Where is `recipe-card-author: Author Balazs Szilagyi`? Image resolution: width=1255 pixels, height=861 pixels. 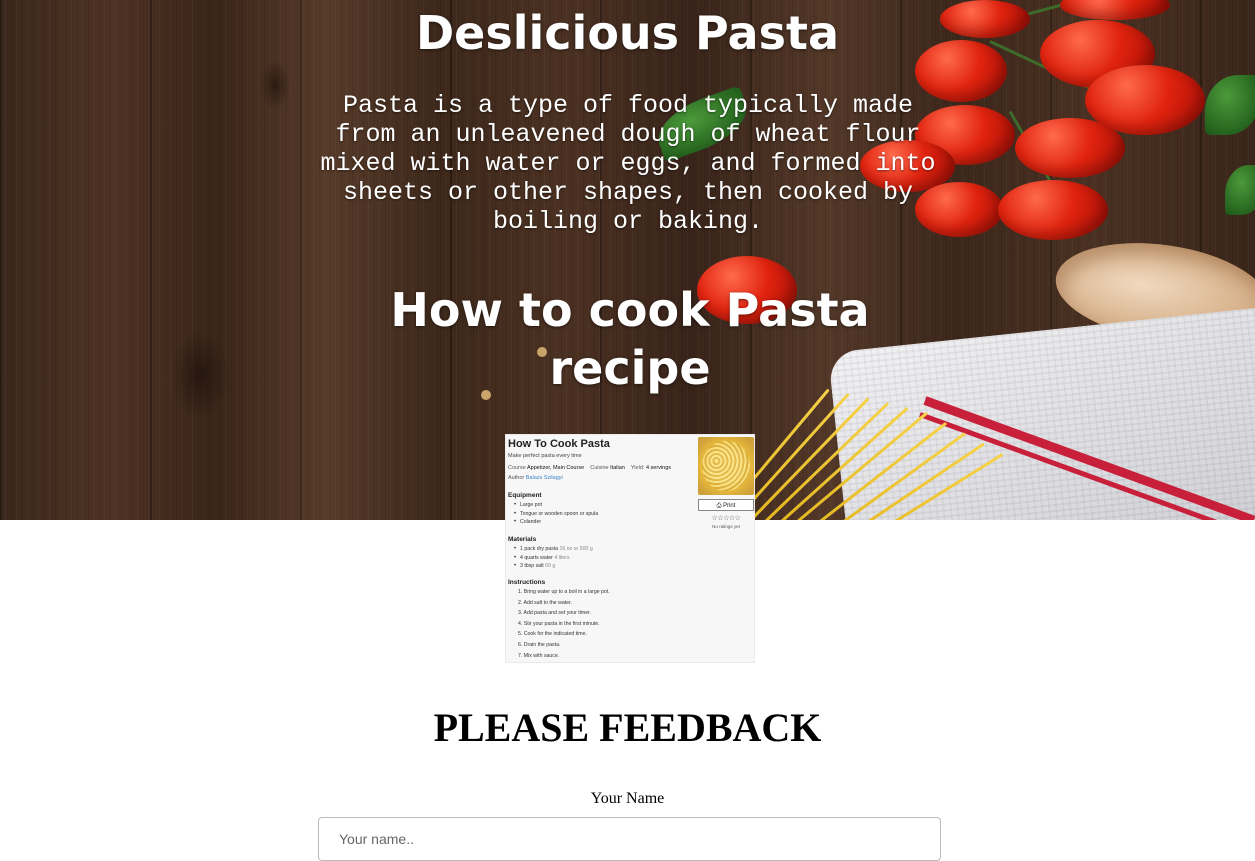 recipe-card-author: Author Balazs Szilagyi is located at coordinates (535, 478).